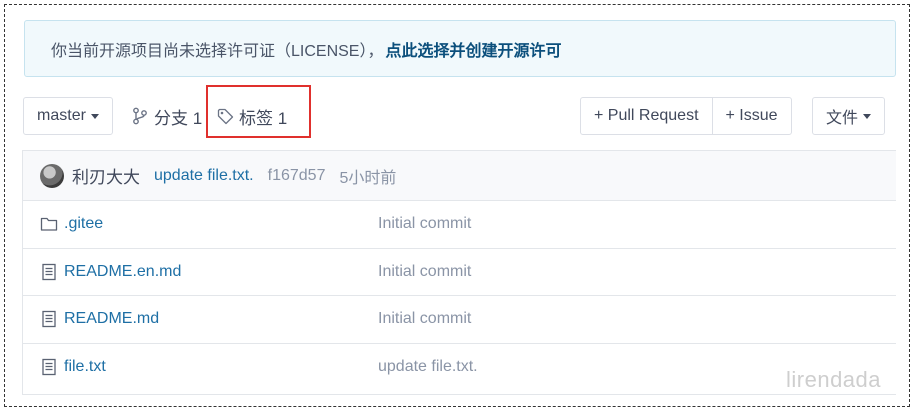 The height and width of the screenshot is (413, 917). Describe the element at coordinates (122, 272) in the screenshot. I see `file-name: README.en.md` at that location.